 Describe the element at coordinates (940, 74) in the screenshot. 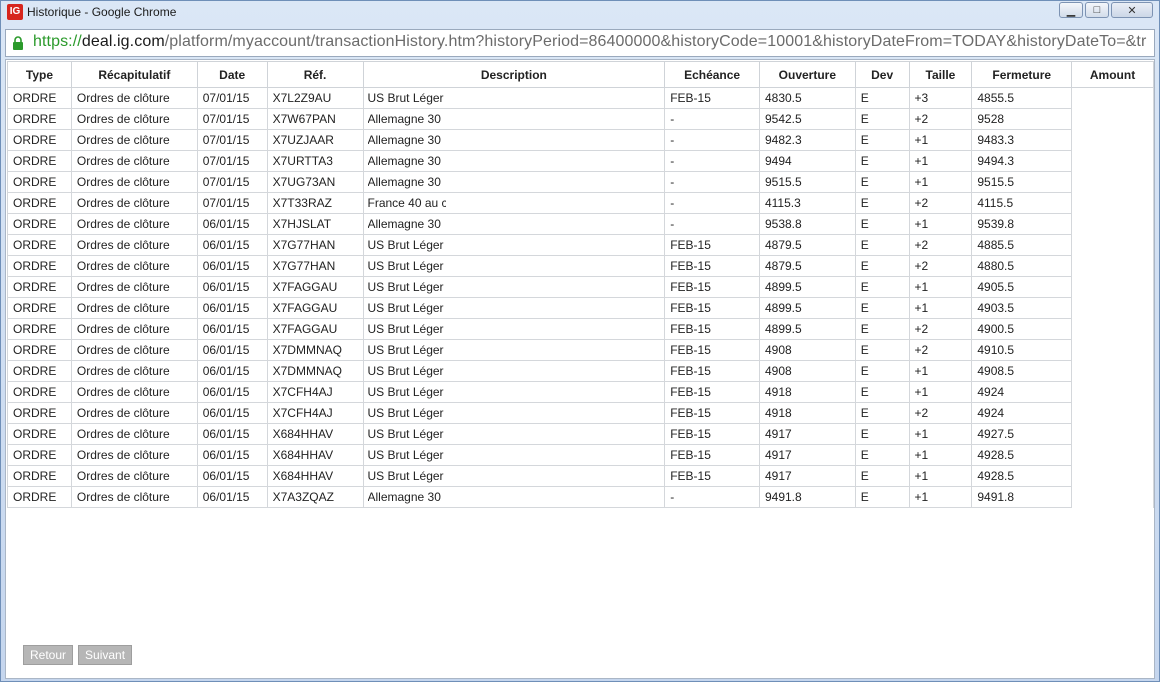

I see `column-header: Taille` at that location.